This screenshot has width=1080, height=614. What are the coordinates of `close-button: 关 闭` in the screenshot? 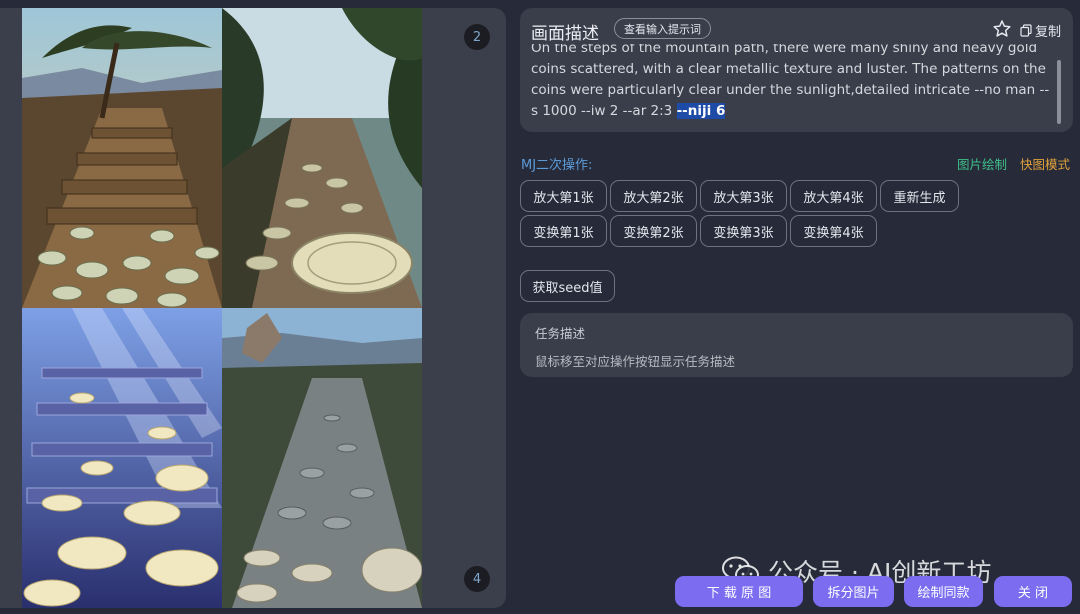 It's located at (1033, 591).